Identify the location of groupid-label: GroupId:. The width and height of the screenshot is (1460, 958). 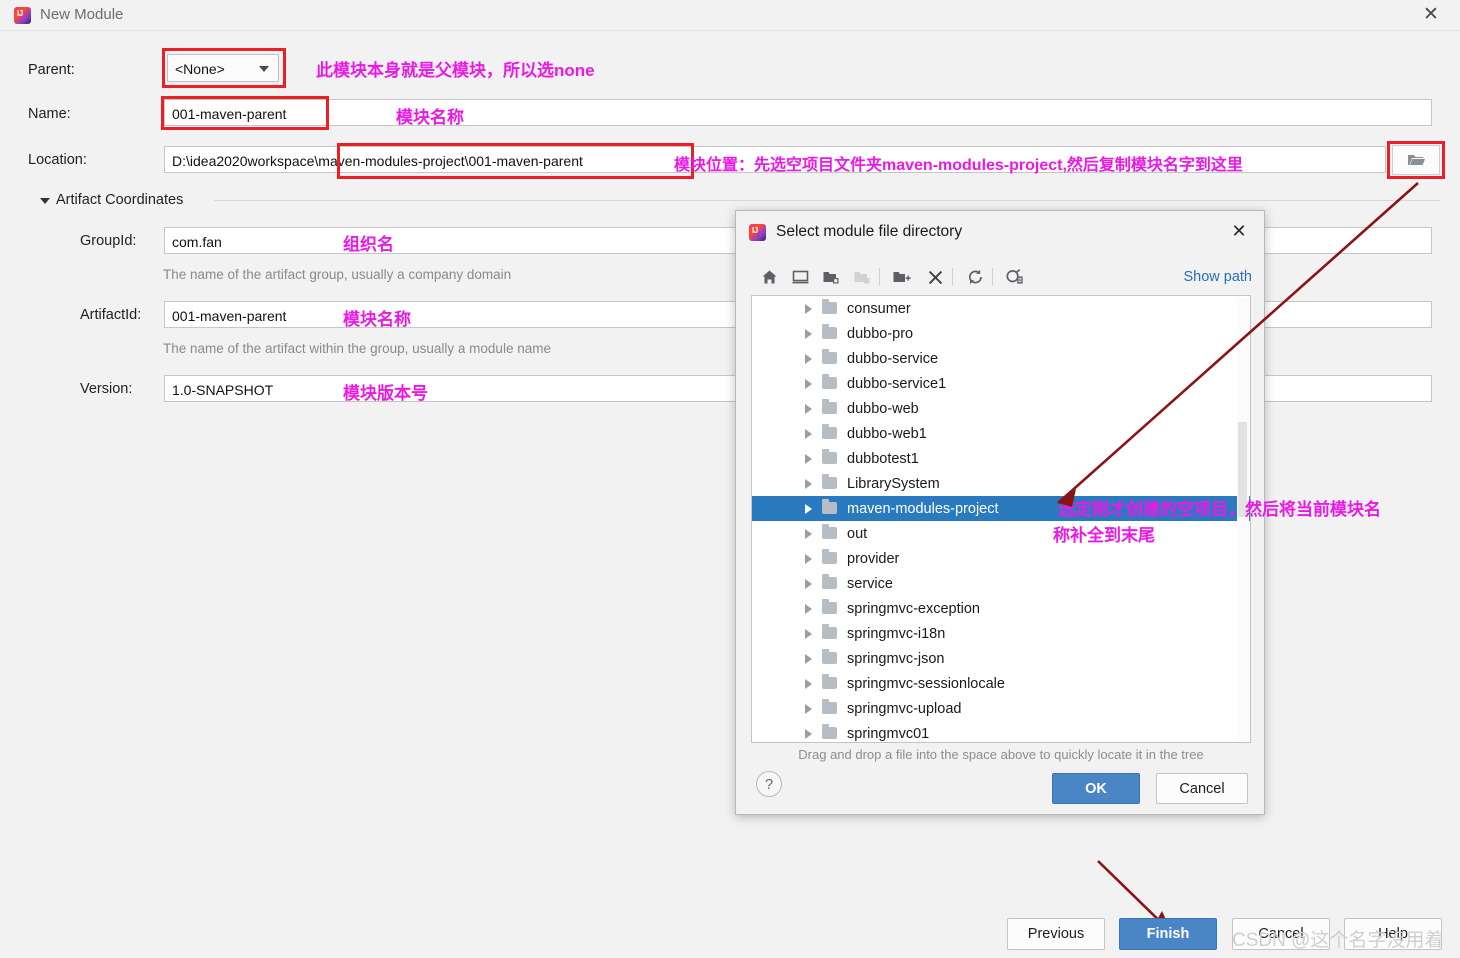
(108, 241).